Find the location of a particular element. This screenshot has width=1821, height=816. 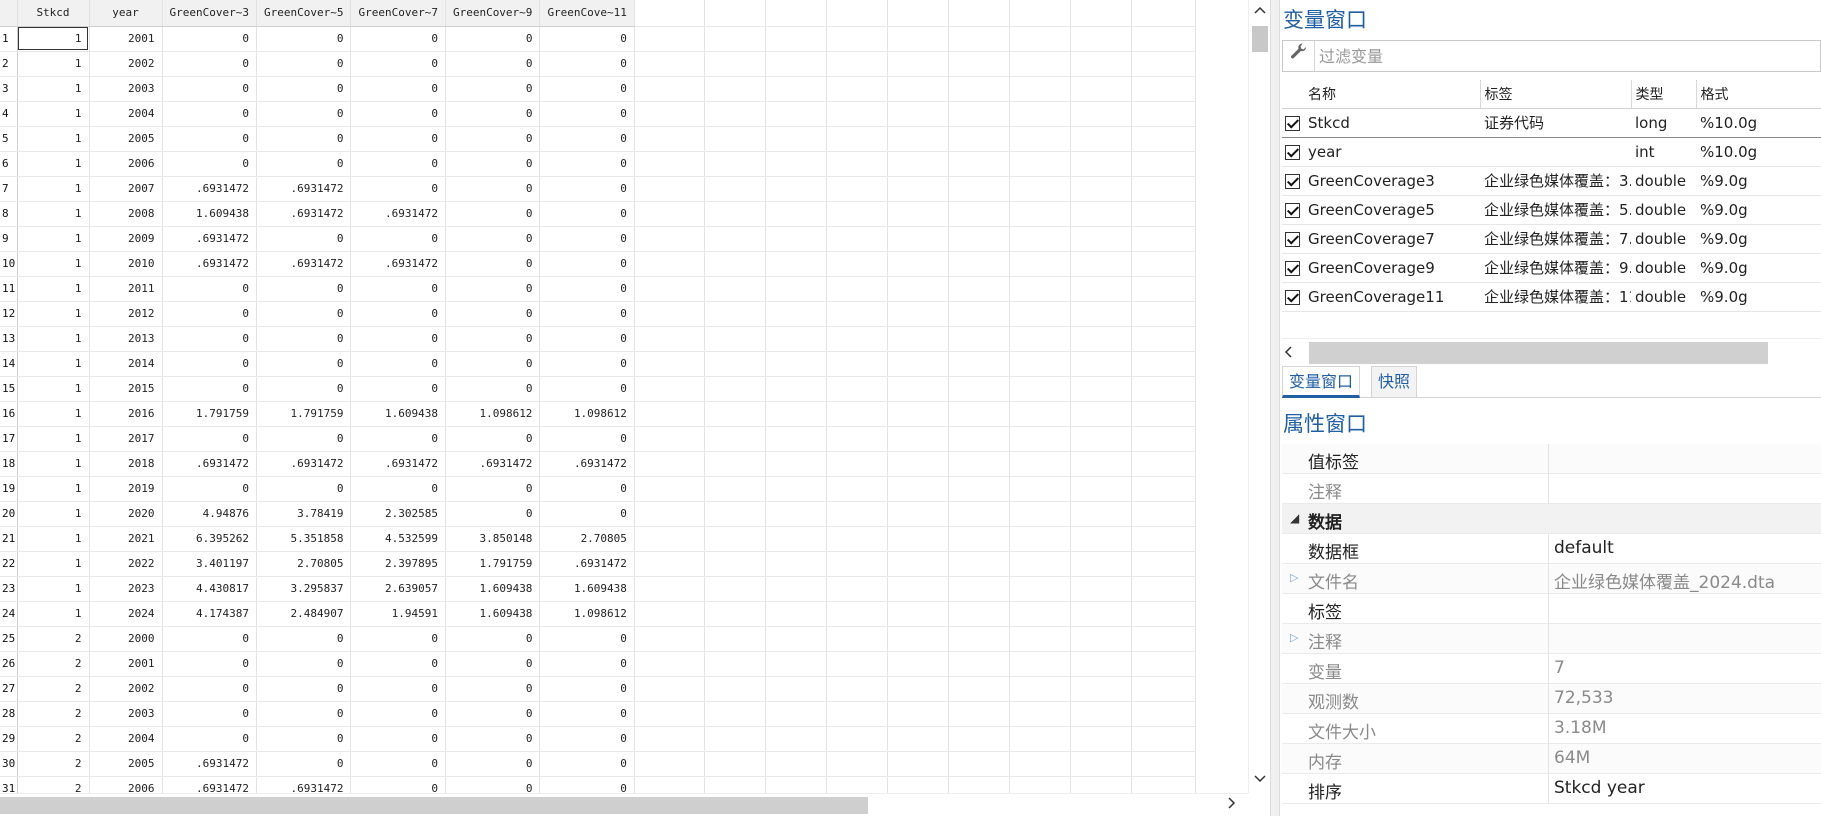

wrench-icon is located at coordinates (1299, 56).